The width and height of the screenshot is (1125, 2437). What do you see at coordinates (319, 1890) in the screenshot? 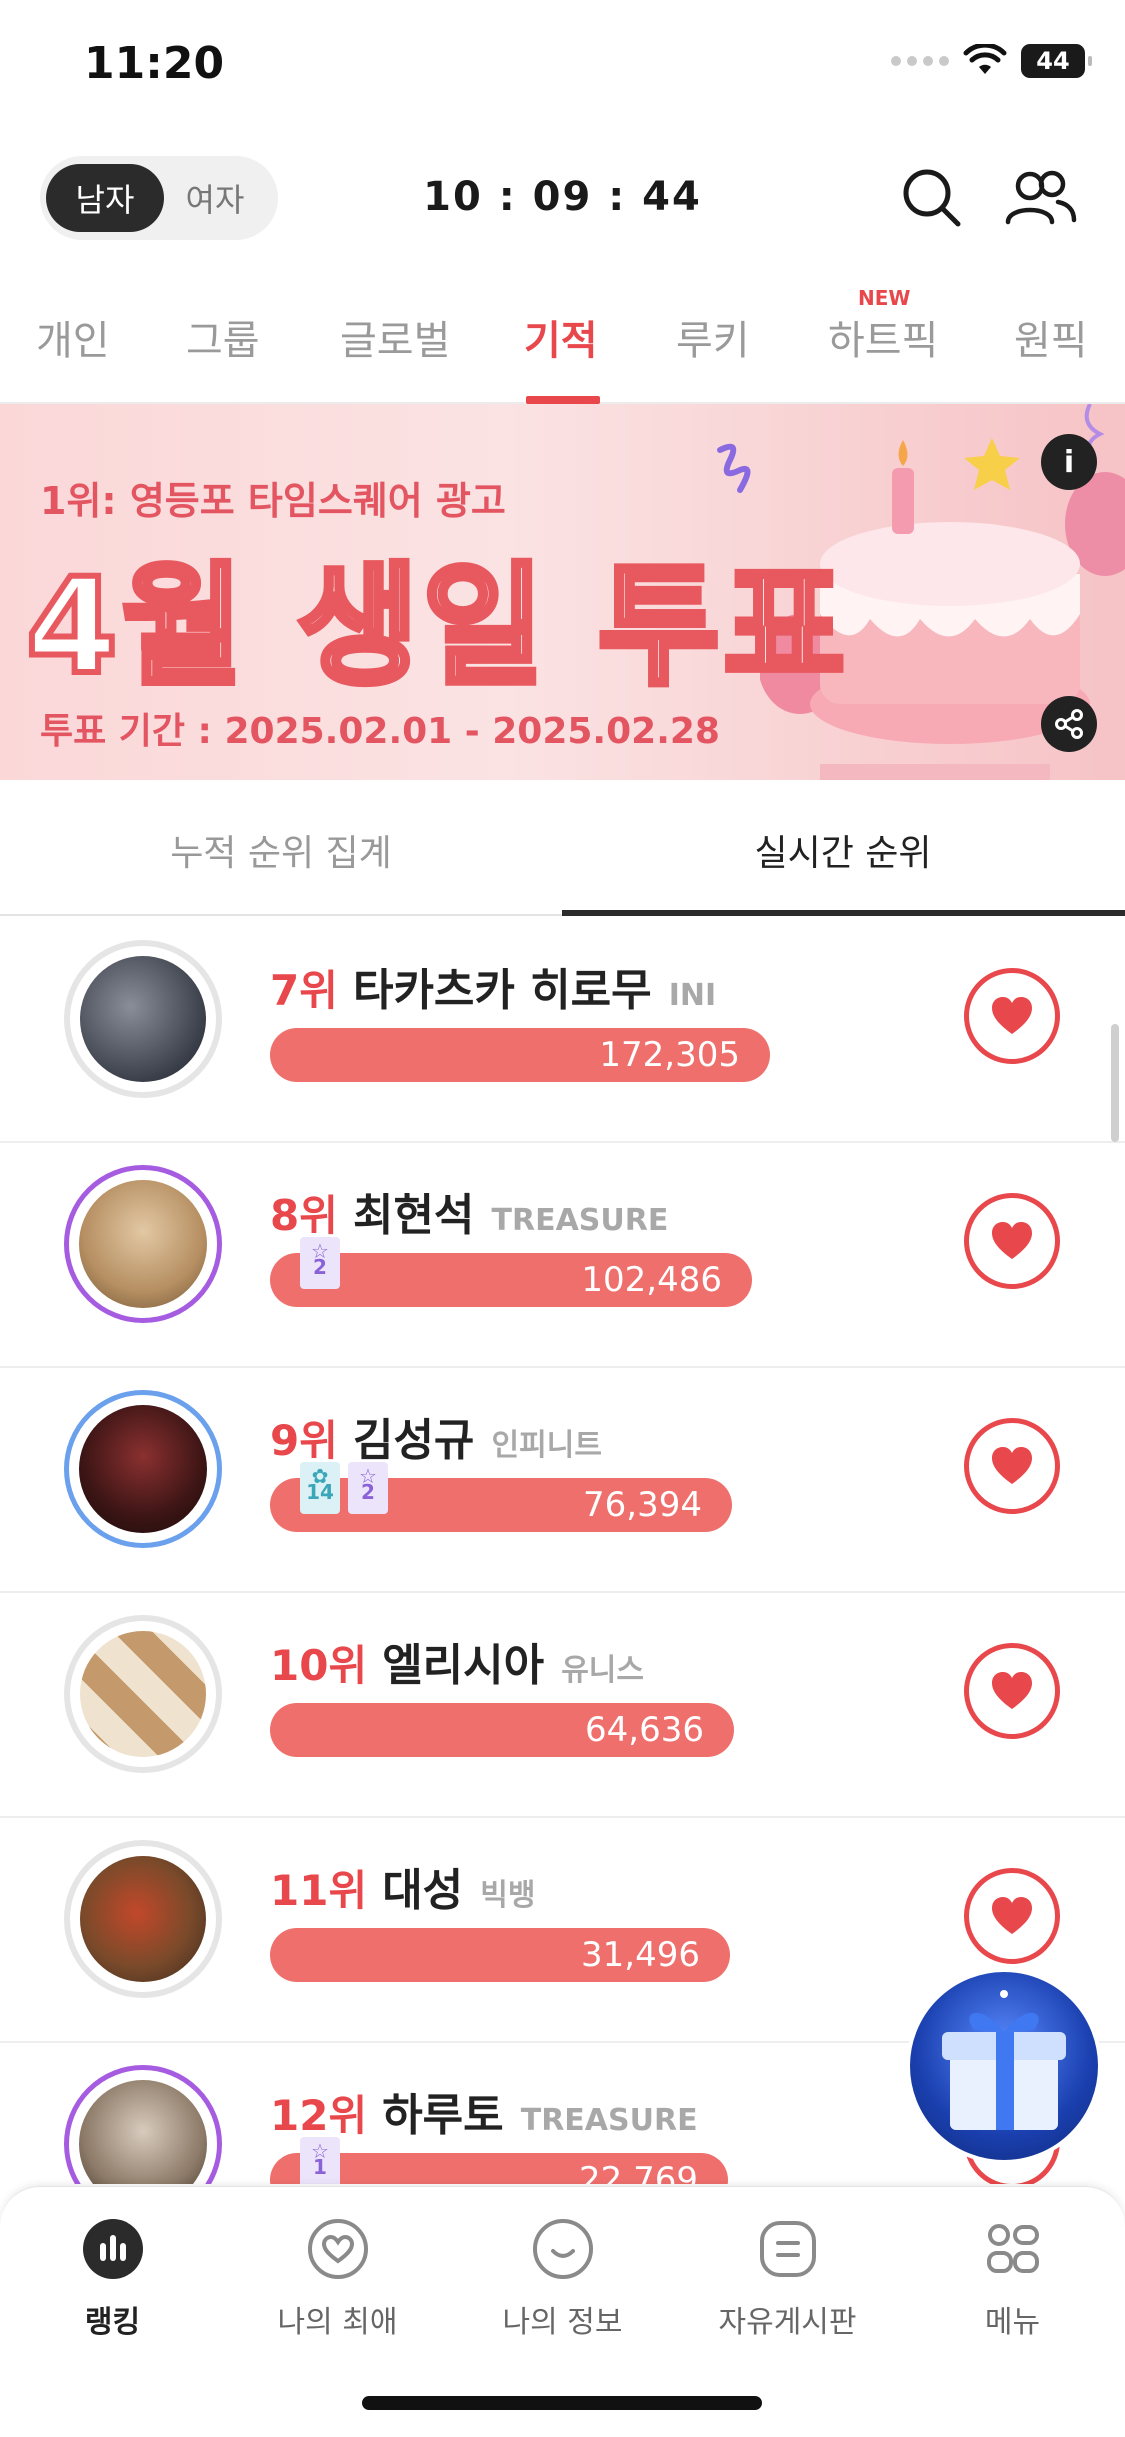
I see `rank-number: 11위` at bounding box center [319, 1890].